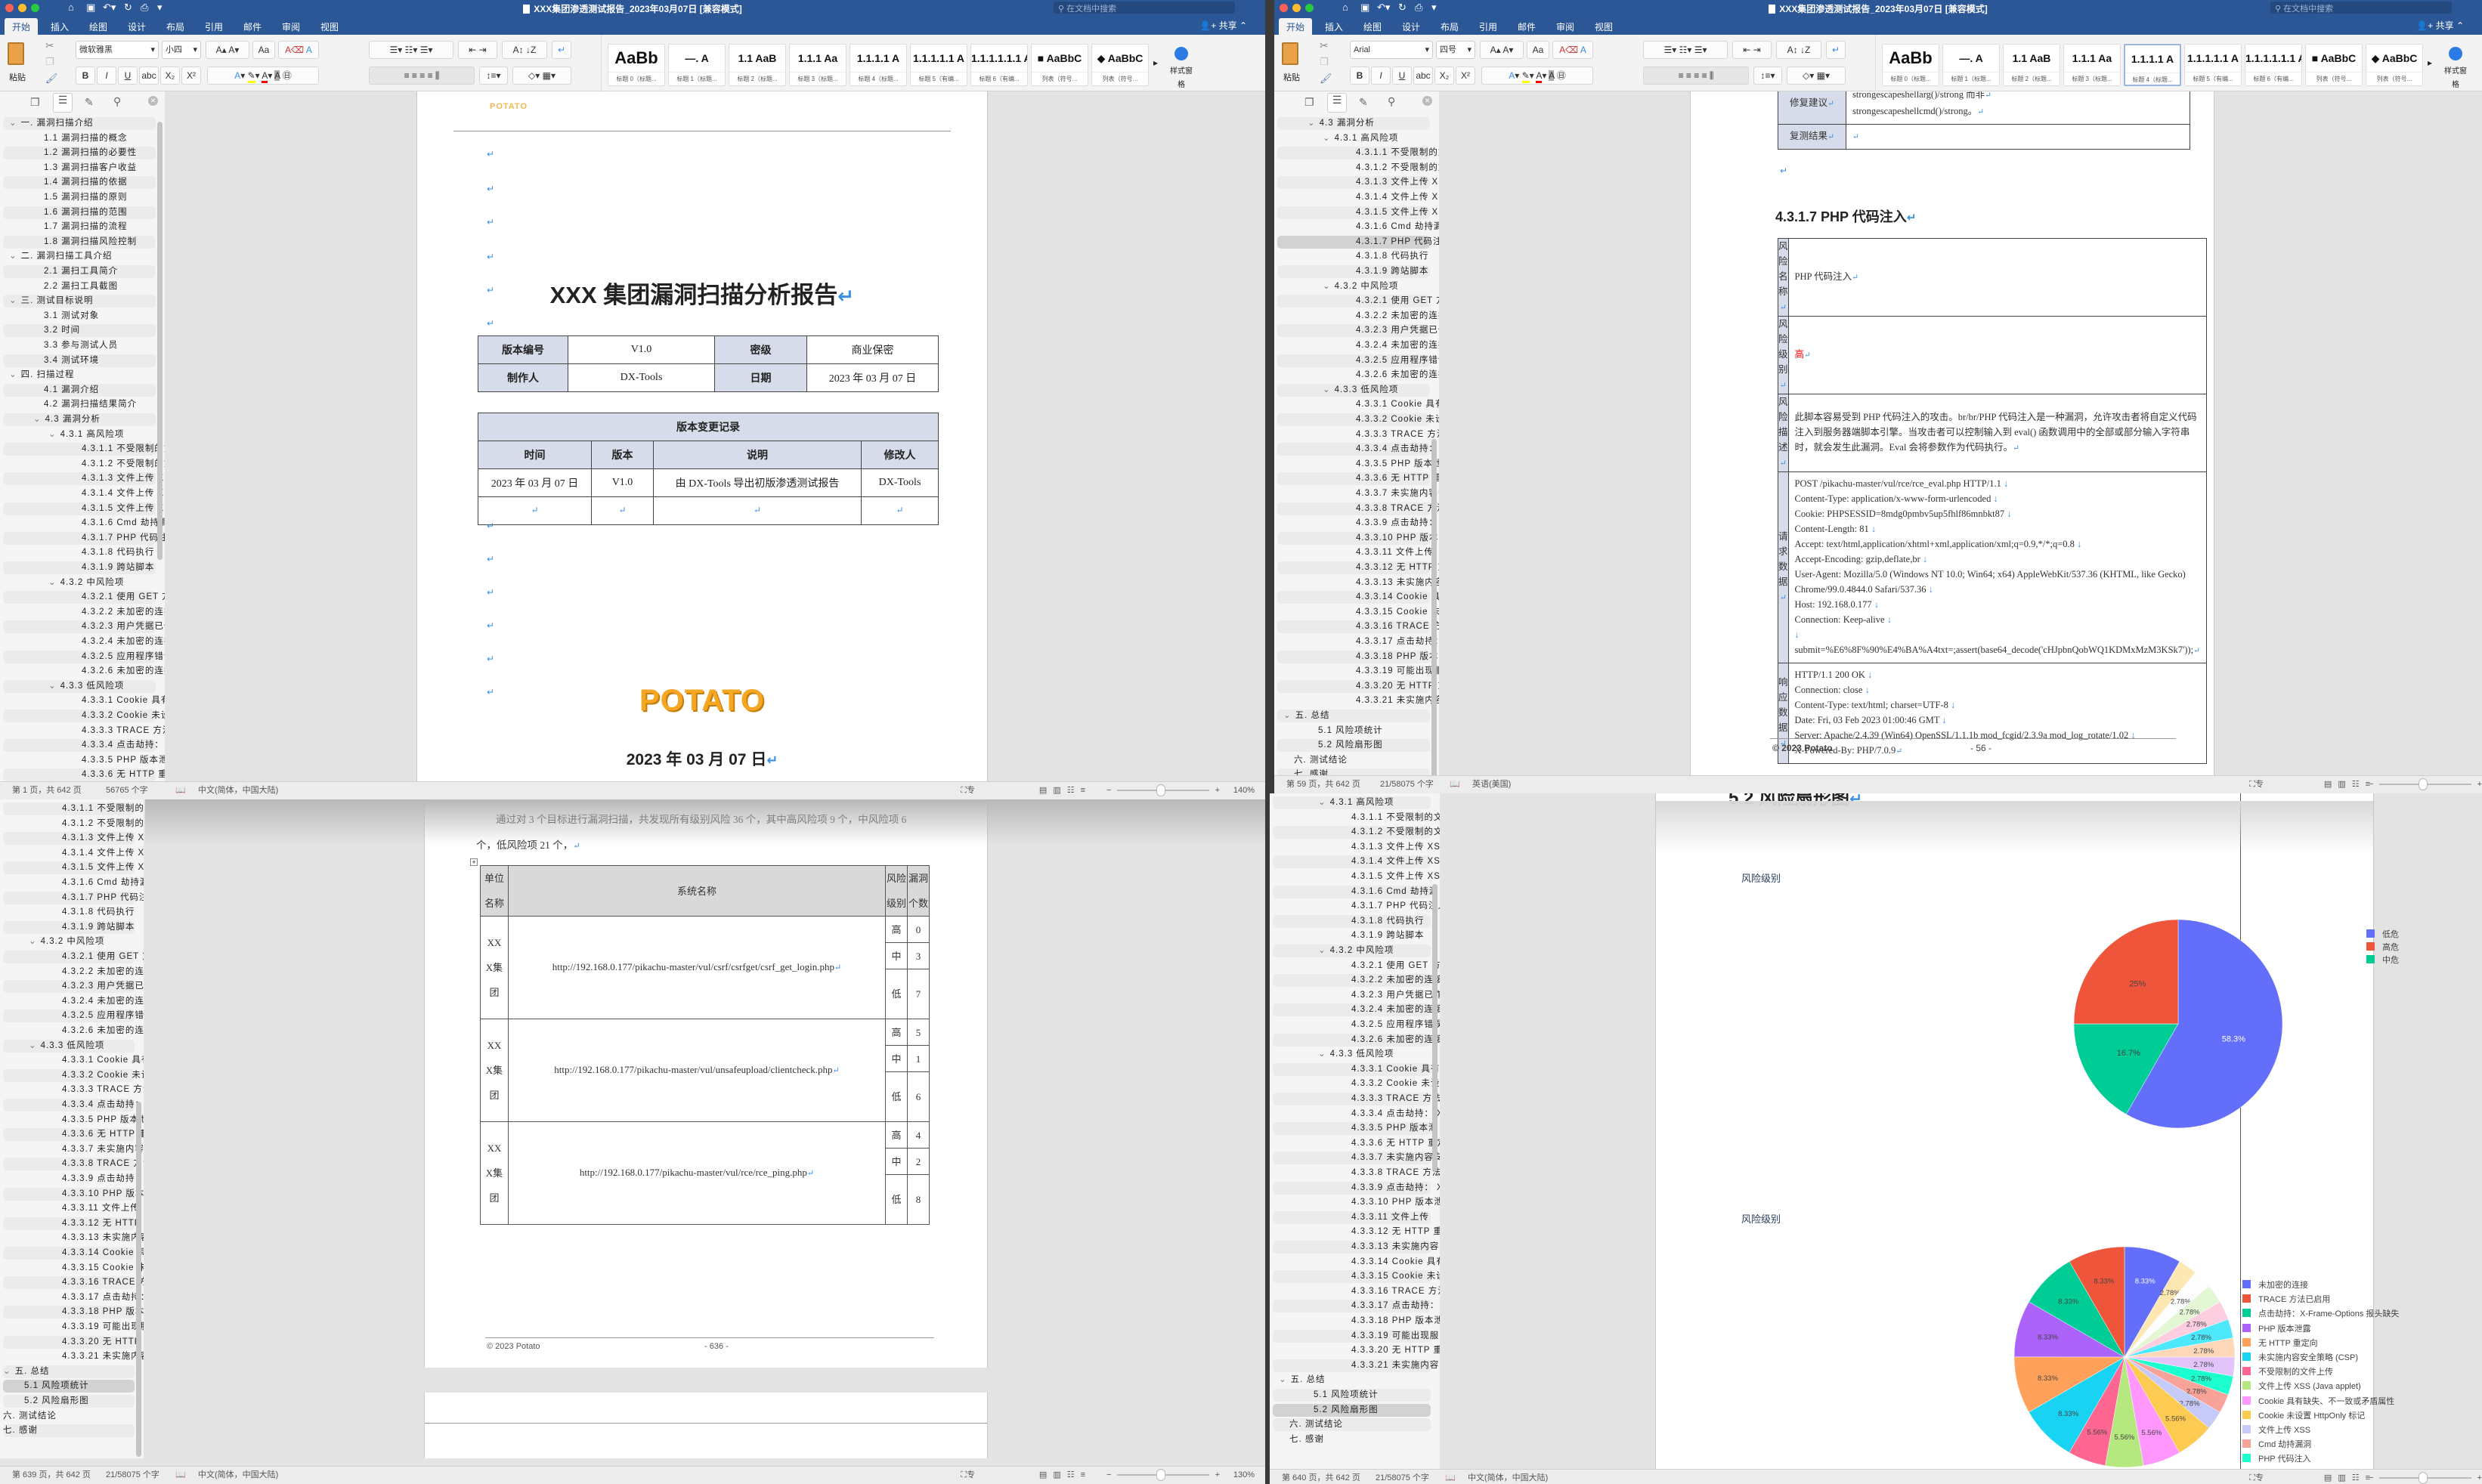 The image size is (2482, 1484). Describe the element at coordinates (1356, 877) in the screenshot. I see `nav-item: 4.3.1.5 文件上传 XSS` at that location.